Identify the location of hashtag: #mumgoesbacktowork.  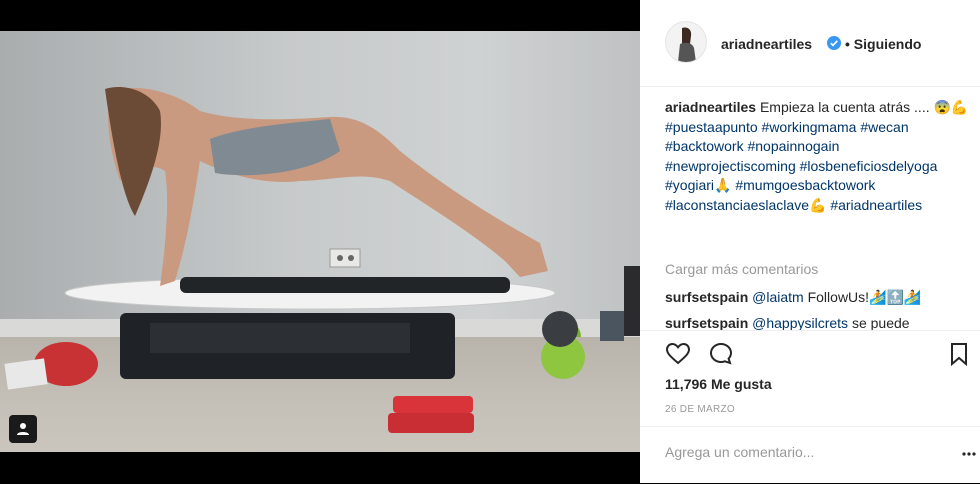
(805, 185).